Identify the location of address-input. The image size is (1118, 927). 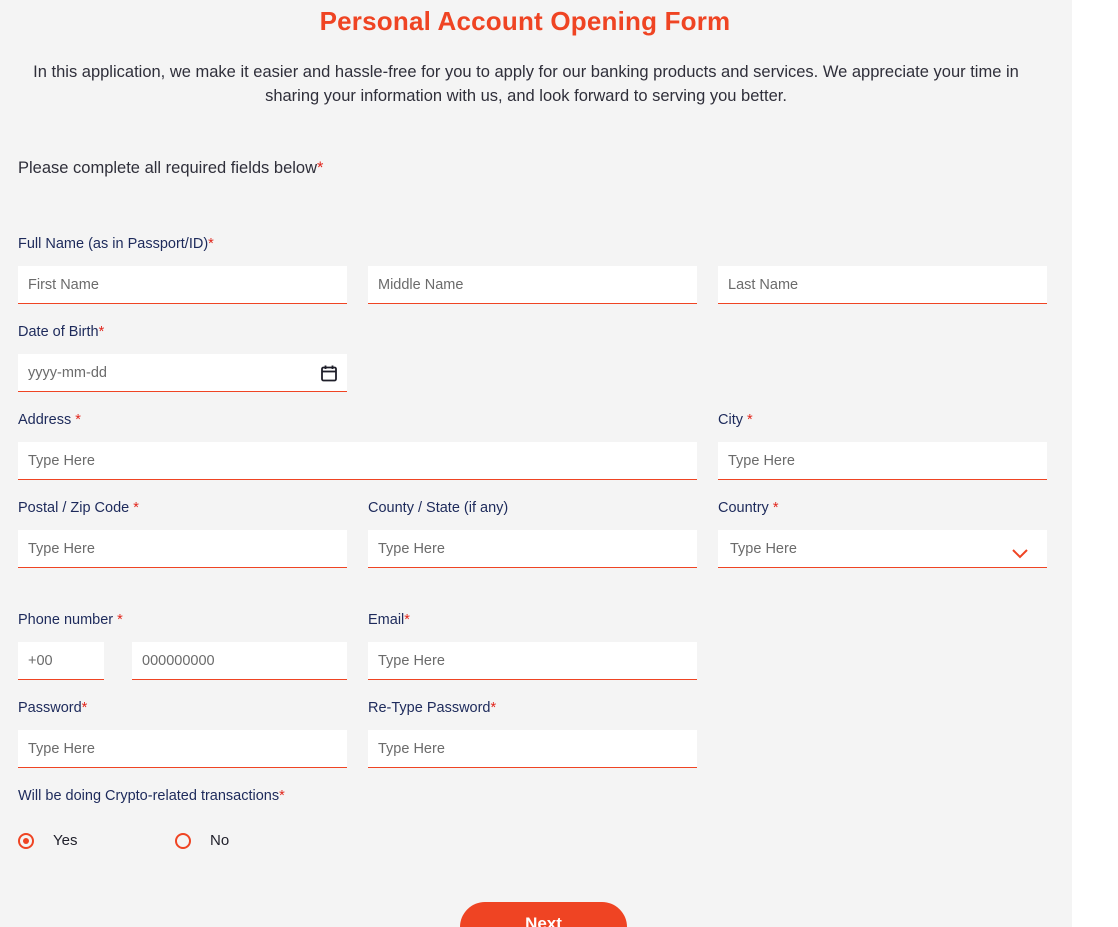
(357, 460).